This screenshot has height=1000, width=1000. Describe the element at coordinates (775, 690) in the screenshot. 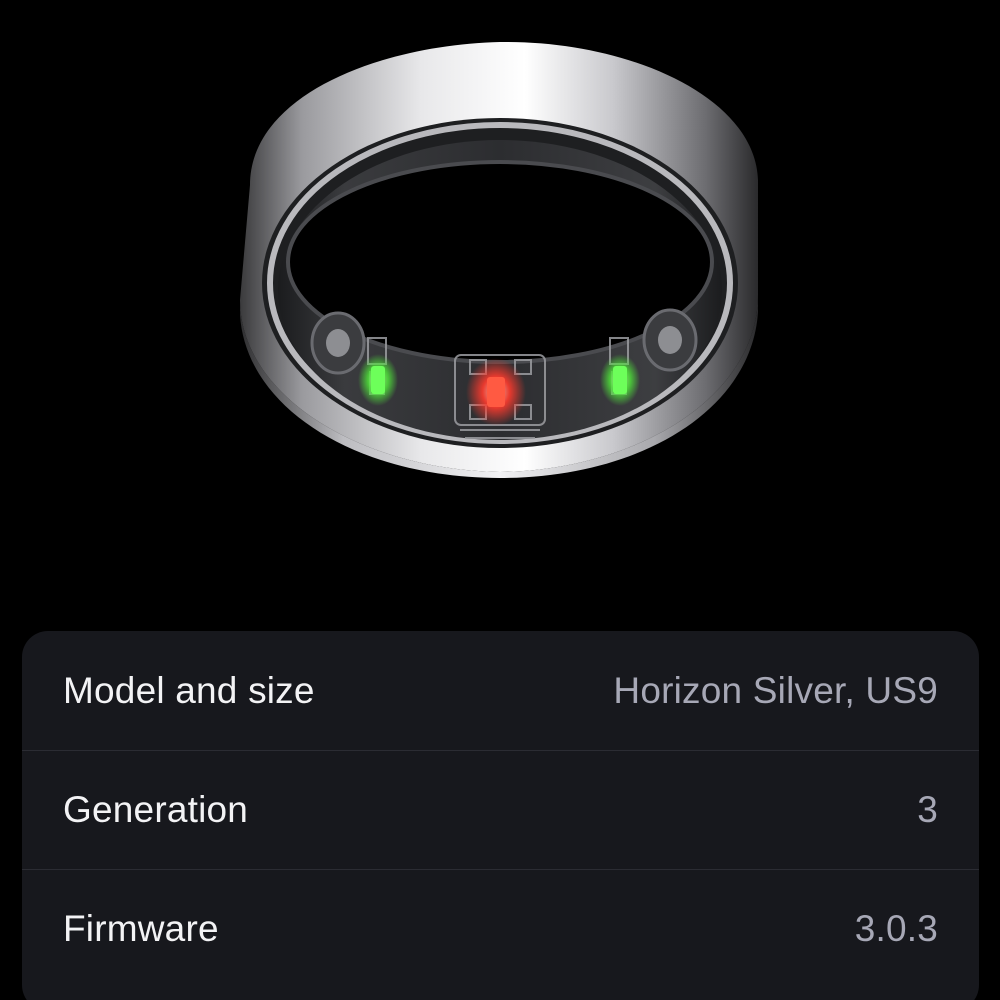

I see `model-and-size-value: Horizon Silver, US9` at that location.